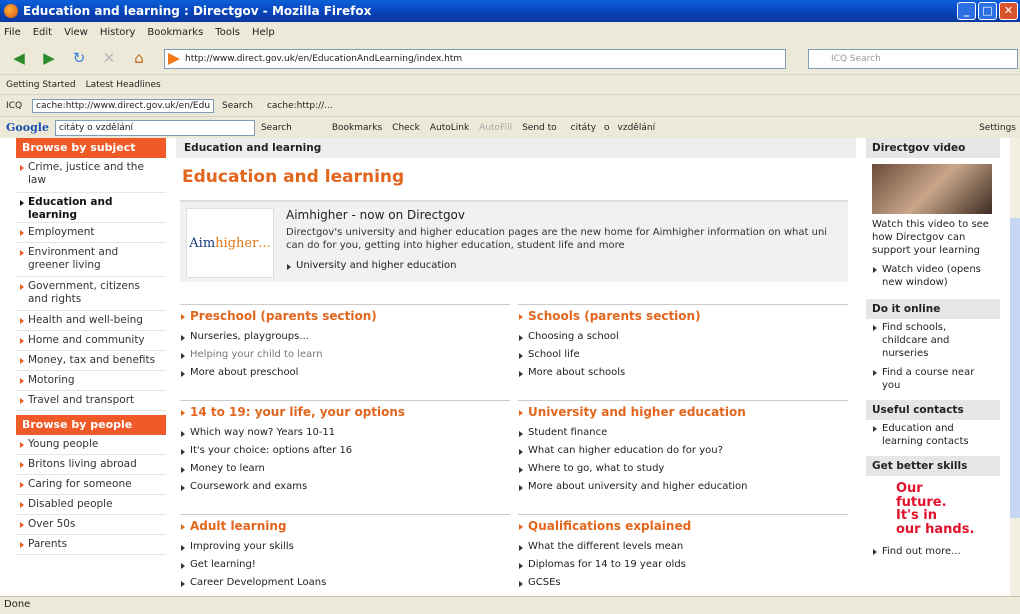 The width and height of the screenshot is (1020, 614). I want to click on page-title: Education and learning, so click(293, 177).